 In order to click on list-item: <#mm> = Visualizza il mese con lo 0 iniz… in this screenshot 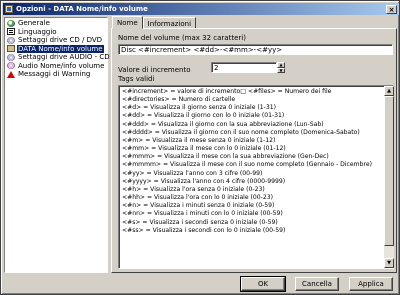, I will do `click(204, 149)`.